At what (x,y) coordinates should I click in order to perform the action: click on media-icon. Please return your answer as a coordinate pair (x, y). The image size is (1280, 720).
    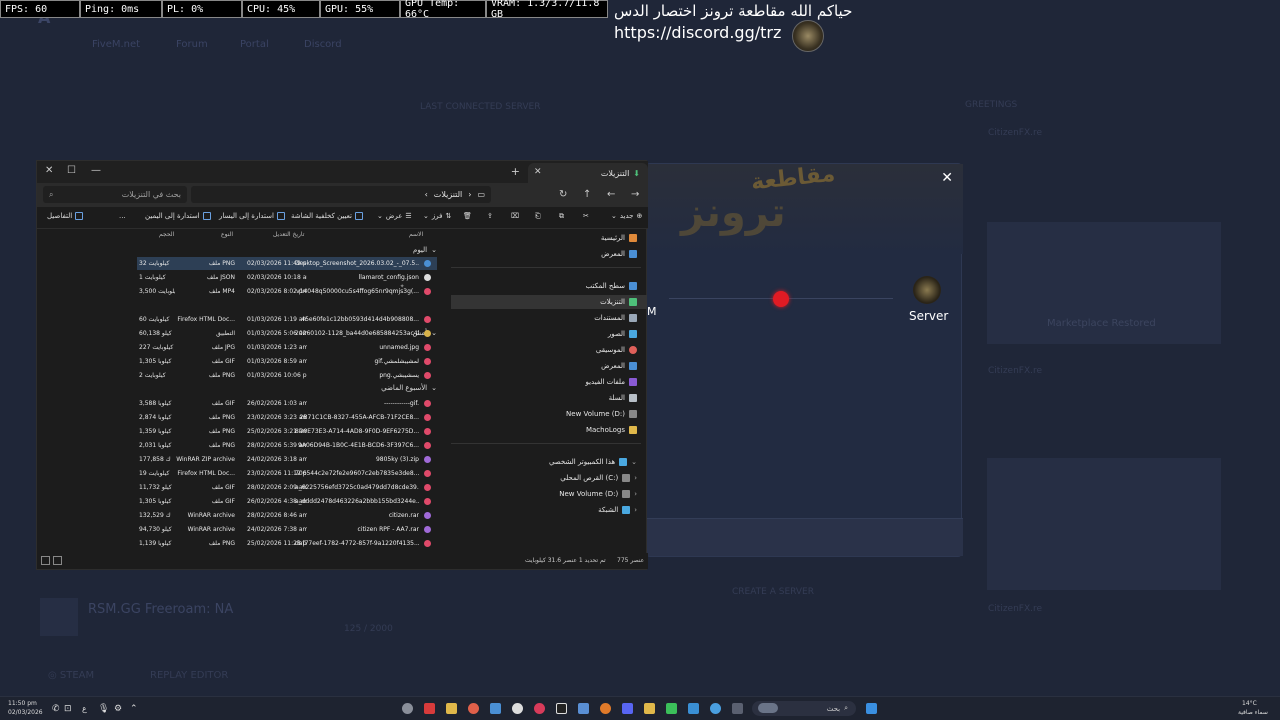
    Looking at the image, I should click on (539, 708).